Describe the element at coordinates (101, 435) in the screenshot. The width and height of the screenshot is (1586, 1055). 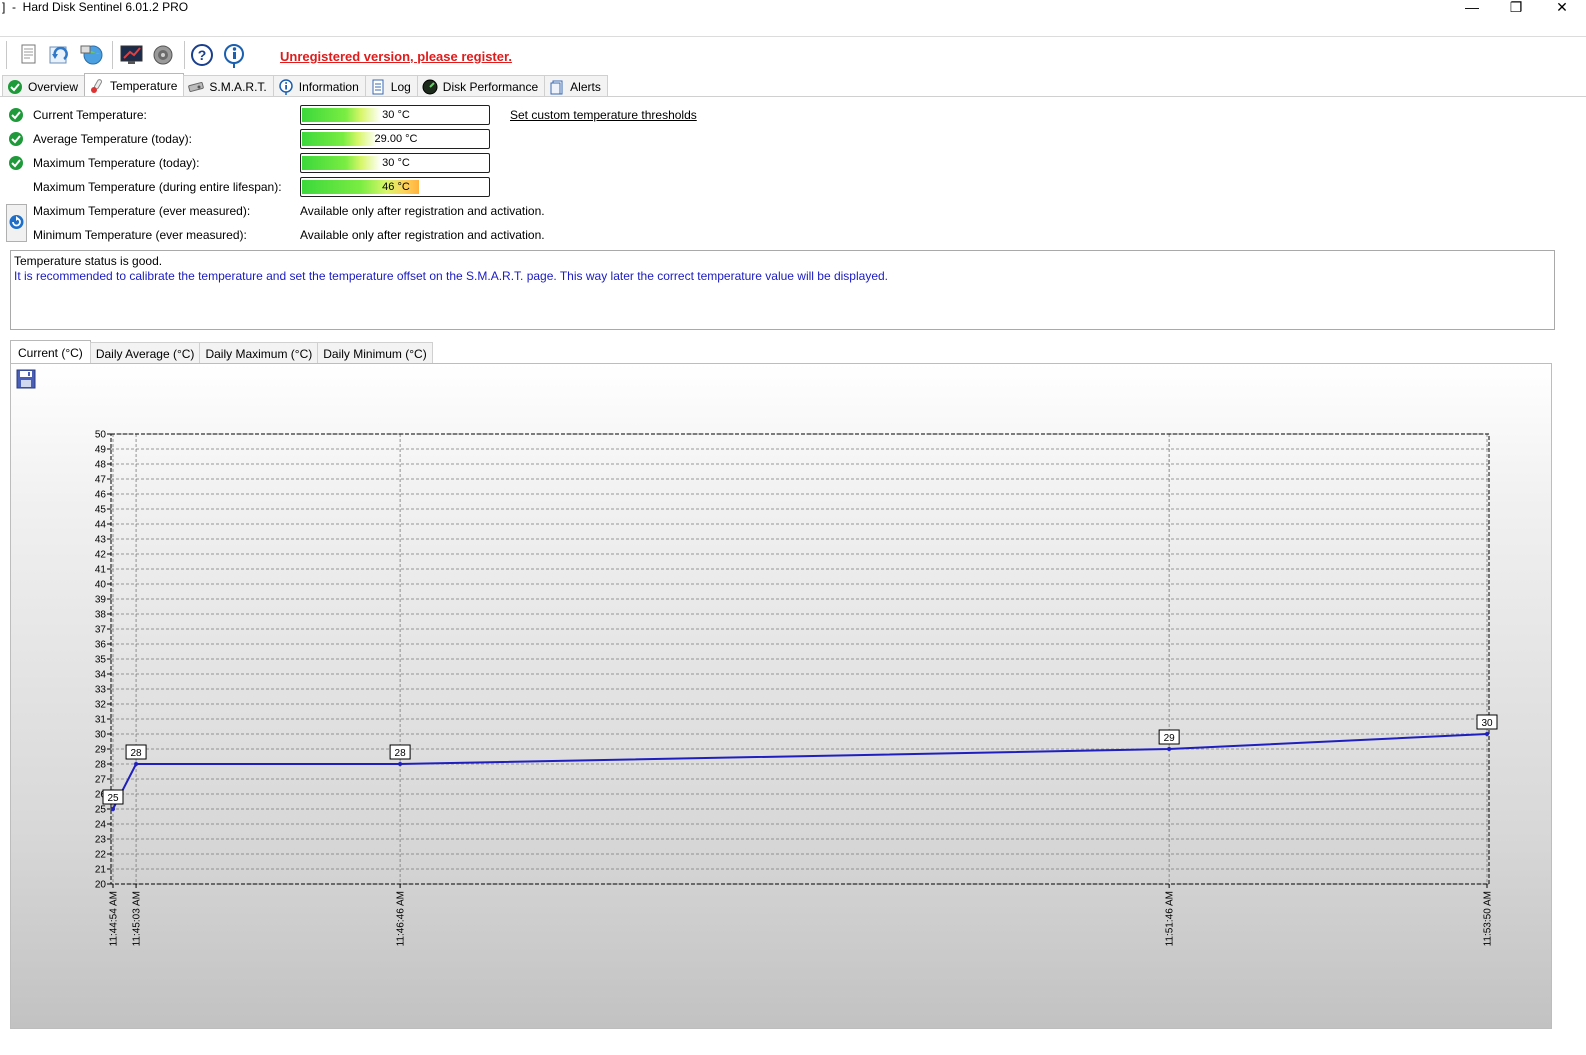
I see `y-tick-label: 50` at that location.